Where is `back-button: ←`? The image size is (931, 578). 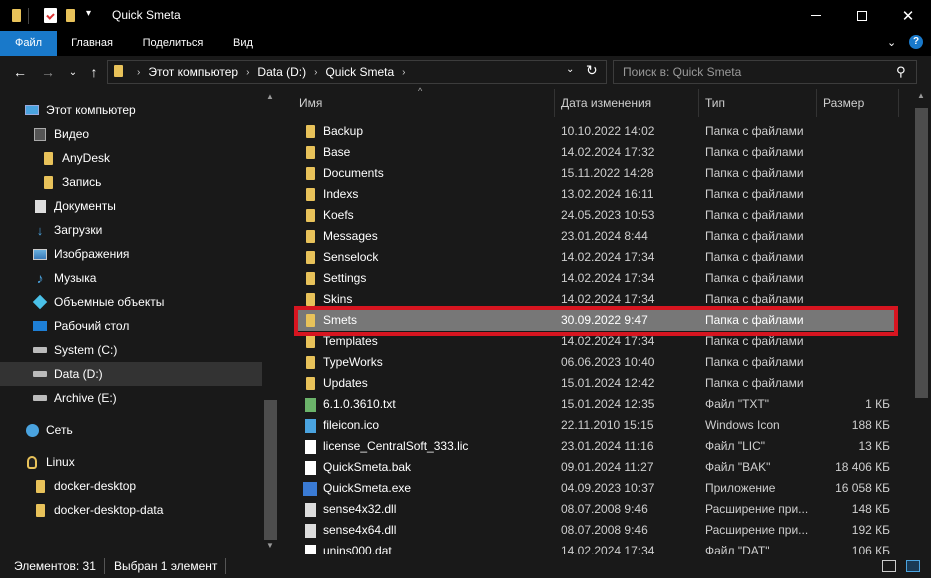
back-button: ← is located at coordinates (20, 72).